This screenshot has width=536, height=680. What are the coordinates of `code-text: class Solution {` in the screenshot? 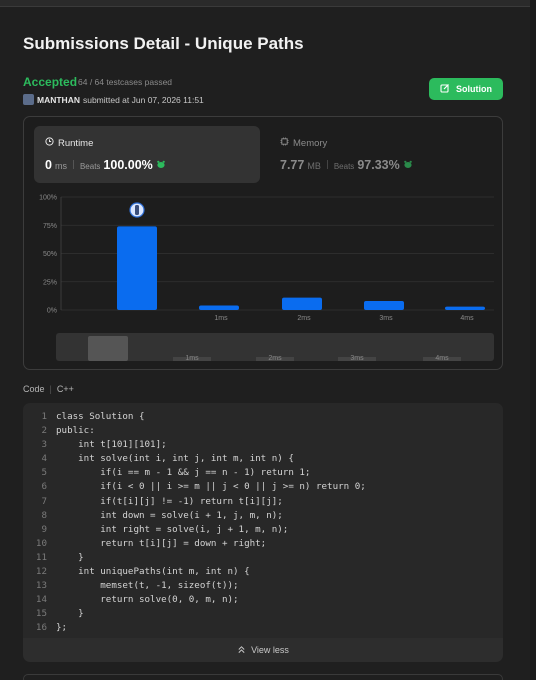 It's located at (100, 416).